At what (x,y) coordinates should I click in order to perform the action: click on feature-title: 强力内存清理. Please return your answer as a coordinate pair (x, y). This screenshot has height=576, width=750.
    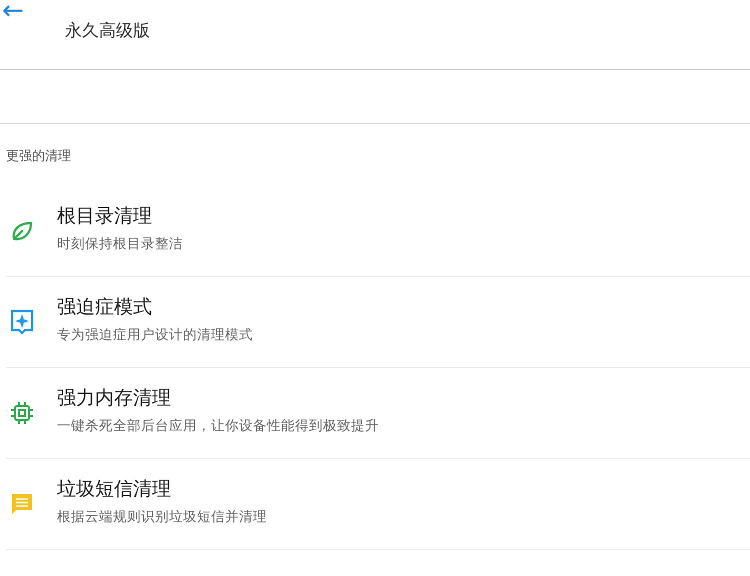
    Looking at the image, I should click on (114, 398).